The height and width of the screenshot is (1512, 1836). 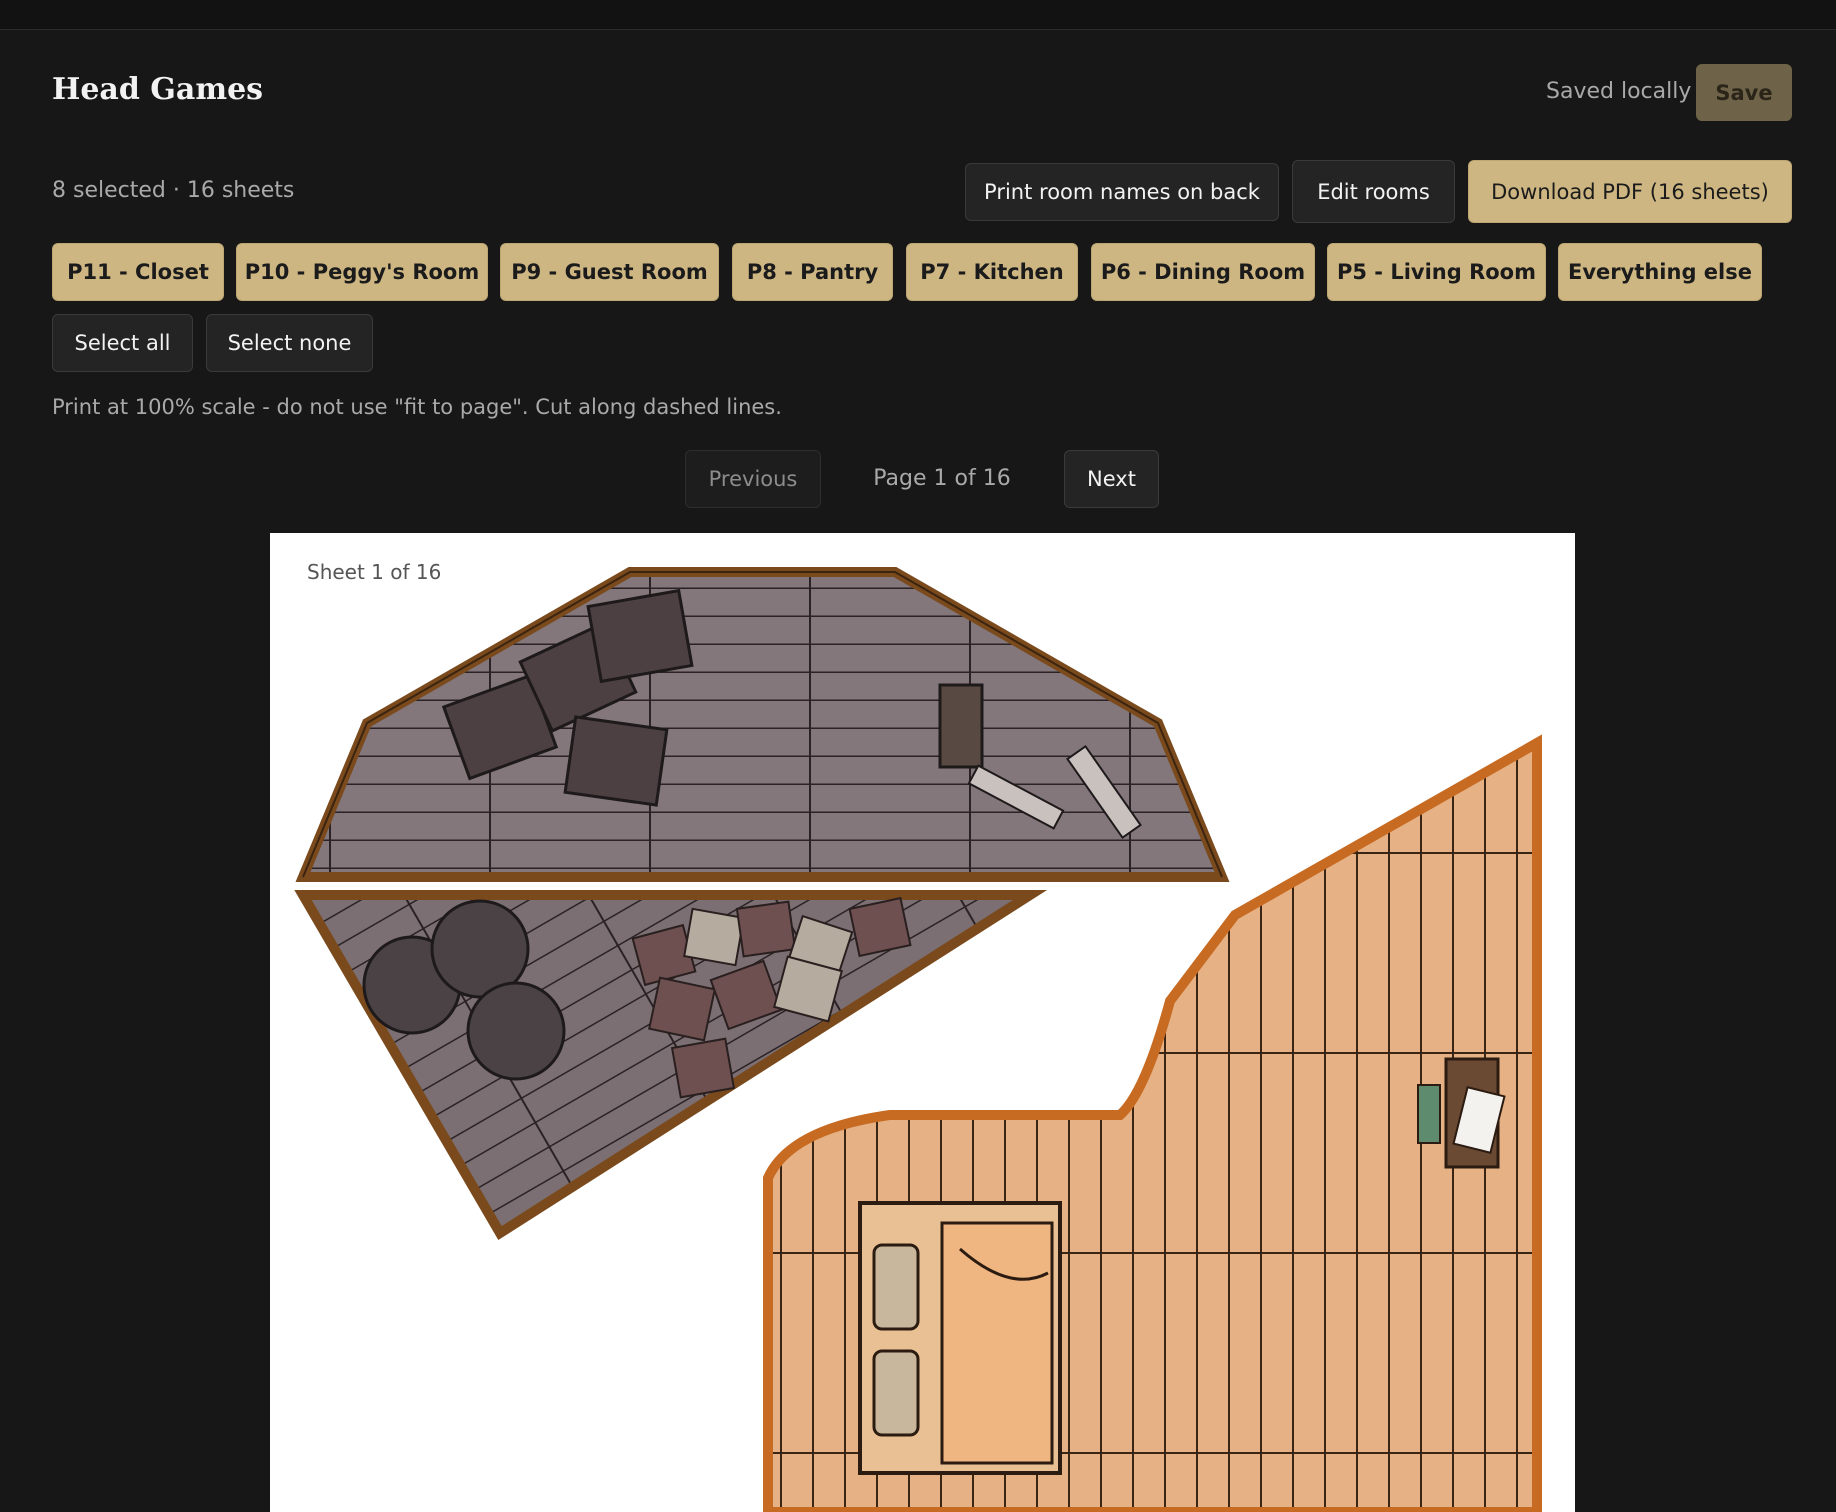 What do you see at coordinates (1203, 272) in the screenshot?
I see `room-chip-p6-dining-room: P6 - Dining Room` at bounding box center [1203, 272].